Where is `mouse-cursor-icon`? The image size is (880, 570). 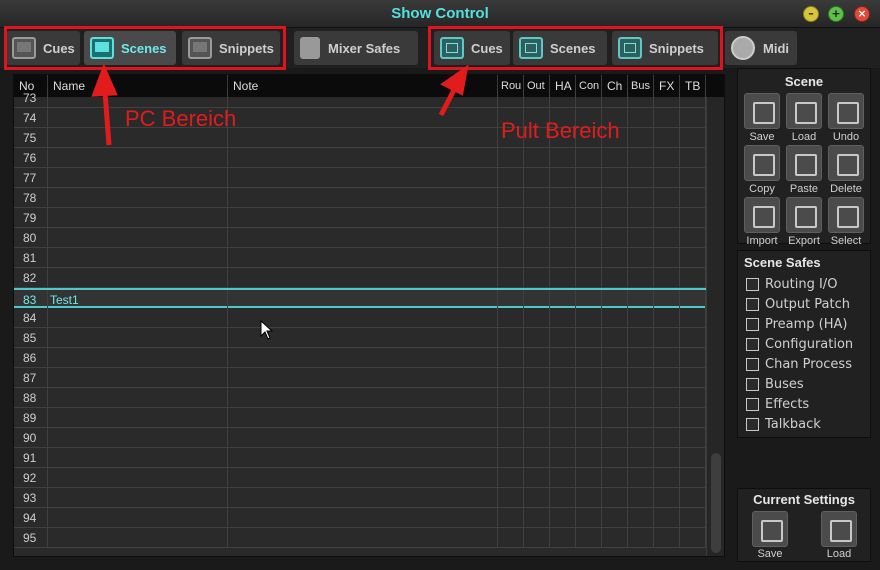
mouse-cursor-icon is located at coordinates (267, 330).